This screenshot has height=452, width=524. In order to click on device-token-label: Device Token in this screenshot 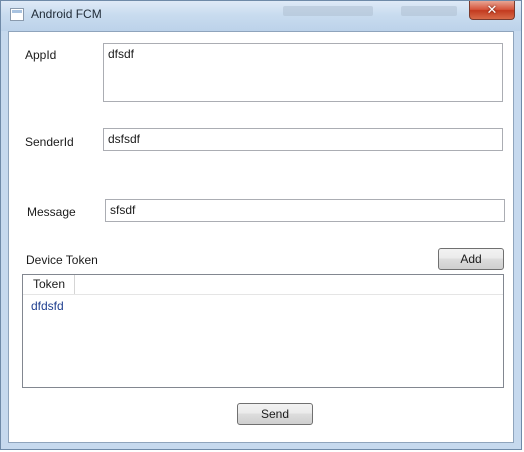, I will do `click(62, 260)`.